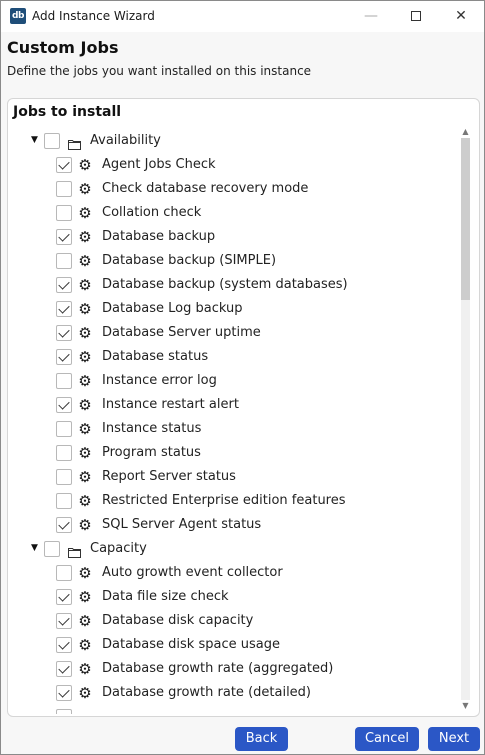 Image resolution: width=485 pixels, height=755 pixels. Describe the element at coordinates (182, 524) in the screenshot. I see `tree-item-label: SQL Server Agent status` at that location.